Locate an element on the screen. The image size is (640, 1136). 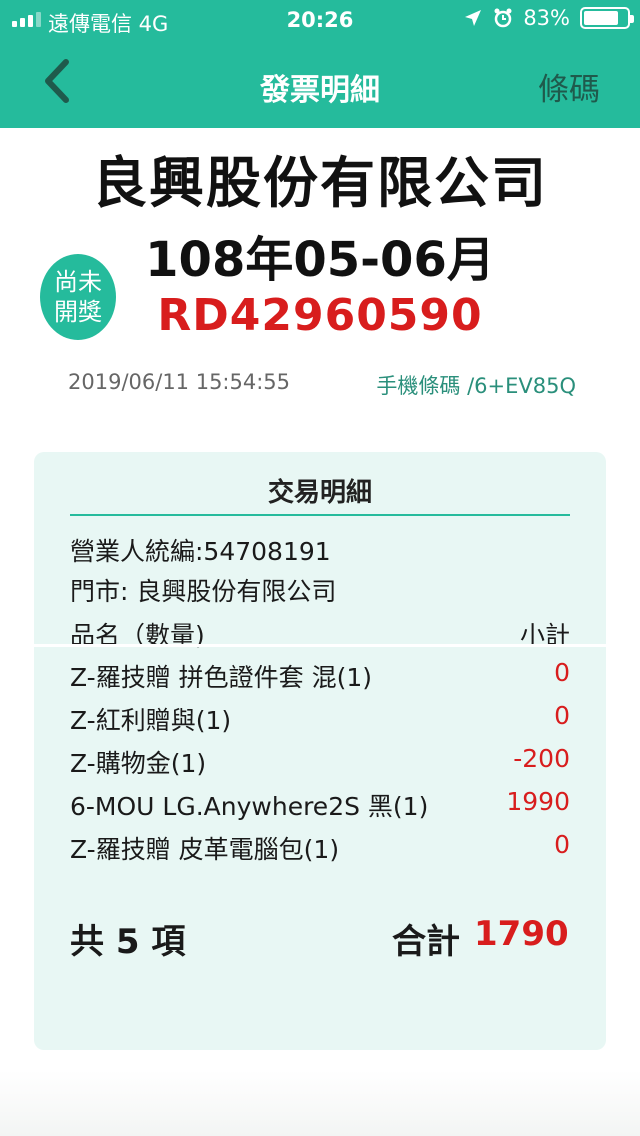
header-divider is located at coordinates (320, 645).